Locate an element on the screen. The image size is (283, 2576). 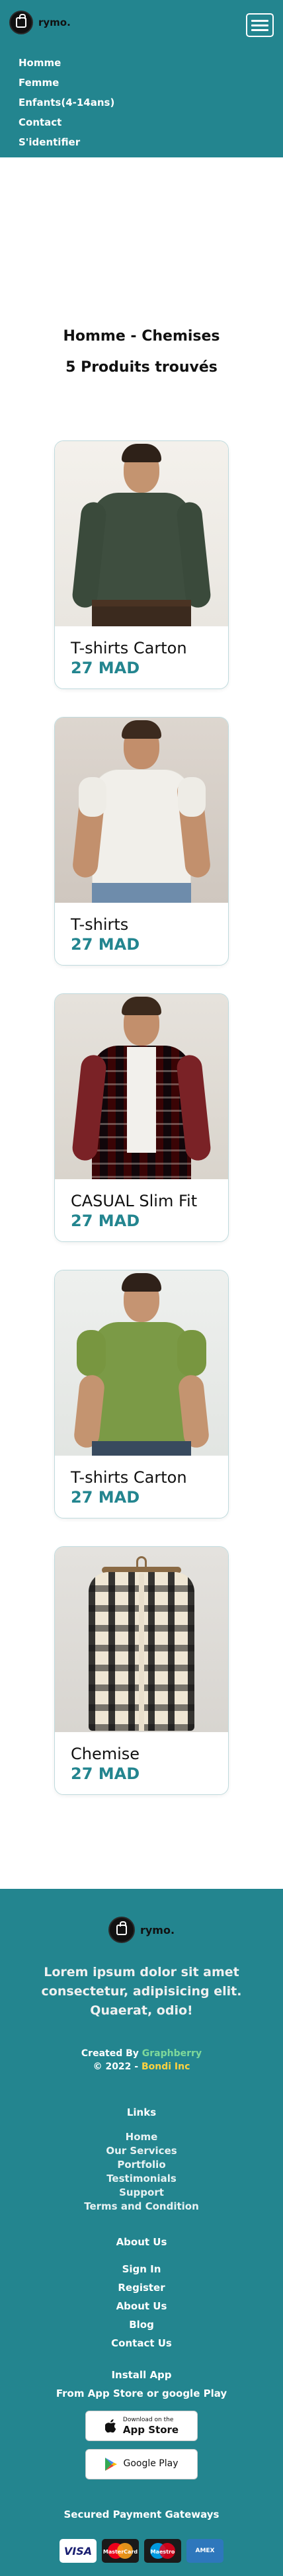
product-info: T-shirts 27 MAD is located at coordinates (141, 934).